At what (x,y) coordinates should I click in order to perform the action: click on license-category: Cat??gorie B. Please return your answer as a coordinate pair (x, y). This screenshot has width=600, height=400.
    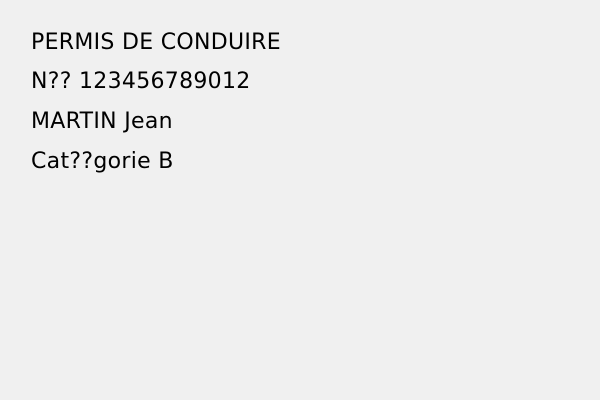
    Looking at the image, I should click on (102, 161).